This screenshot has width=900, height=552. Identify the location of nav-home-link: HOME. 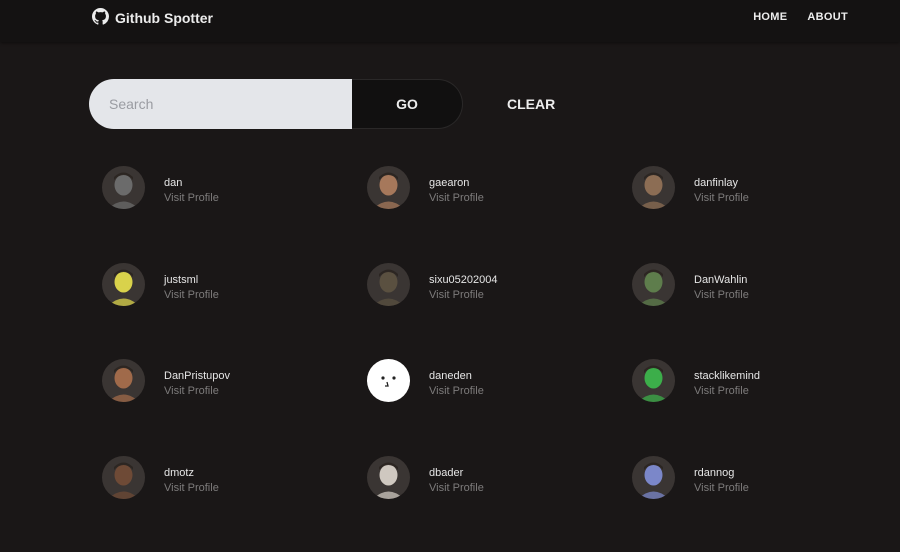
(770, 17).